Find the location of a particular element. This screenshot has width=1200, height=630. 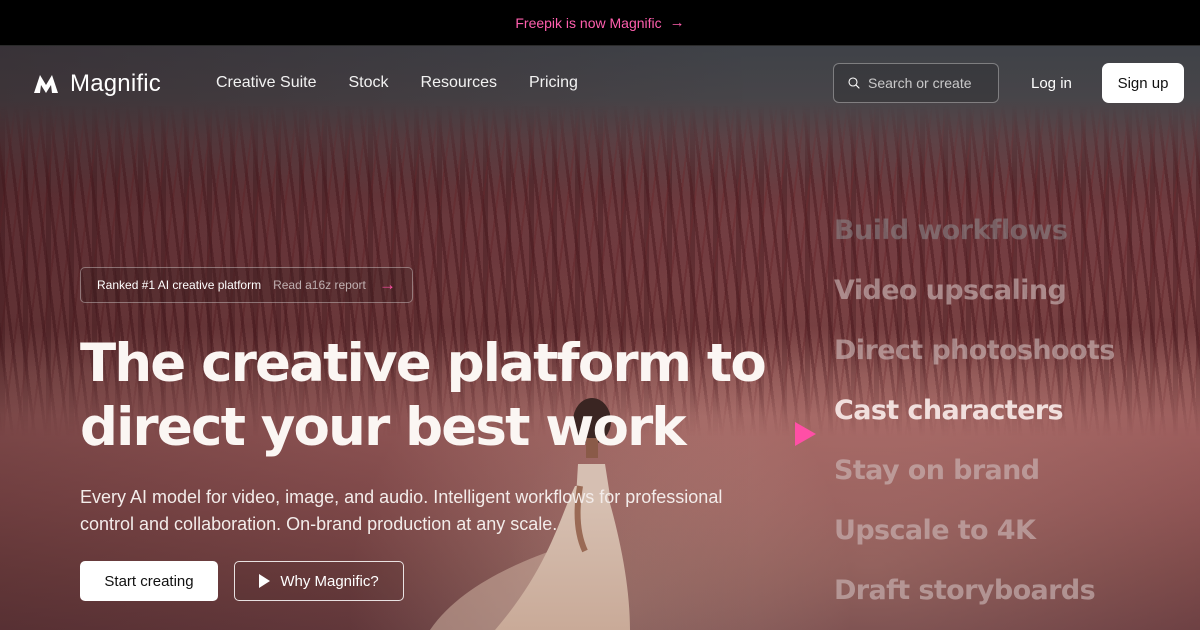

why-magnific-button: Why Magnific? is located at coordinates (319, 581).